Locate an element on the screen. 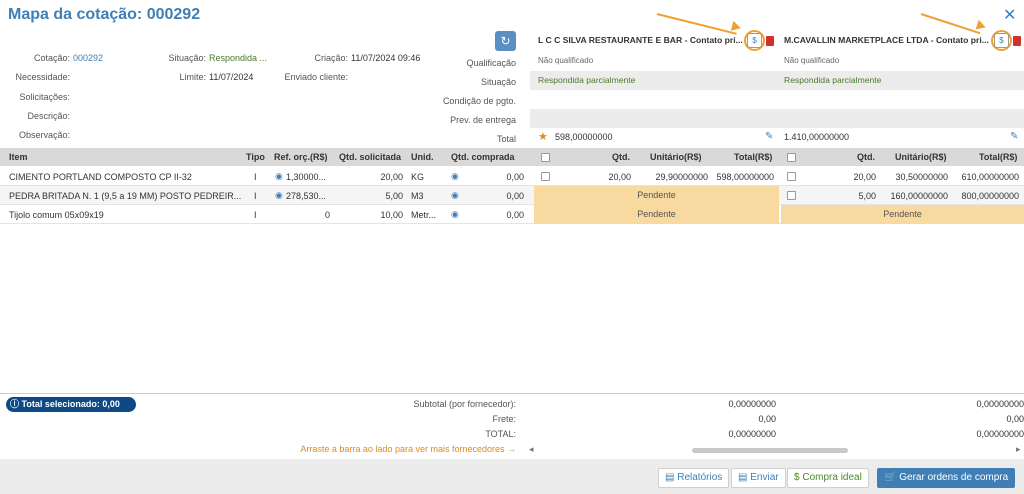 The image size is (1024, 494). supplier-2-trash-icon is located at coordinates (1017, 41).